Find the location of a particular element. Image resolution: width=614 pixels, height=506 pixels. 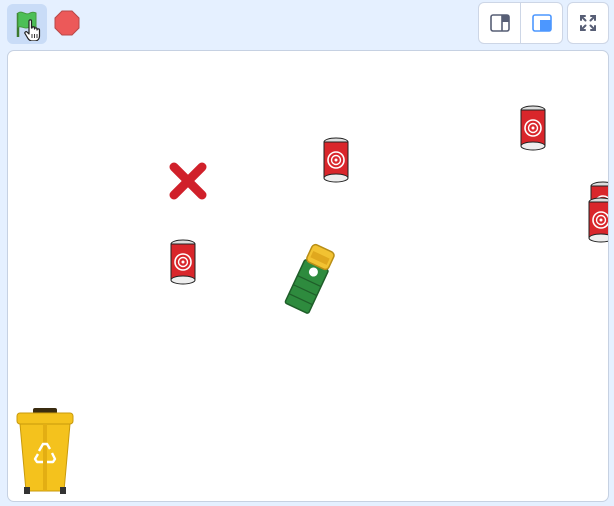

small-stage-layout-icon is located at coordinates (499, 23).